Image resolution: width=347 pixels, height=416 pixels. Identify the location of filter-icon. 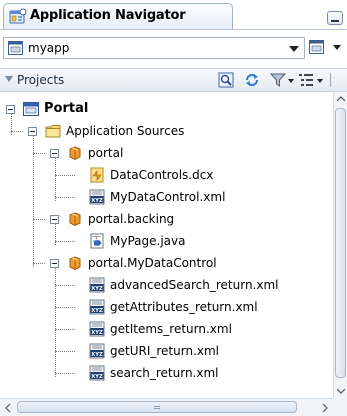
(278, 80).